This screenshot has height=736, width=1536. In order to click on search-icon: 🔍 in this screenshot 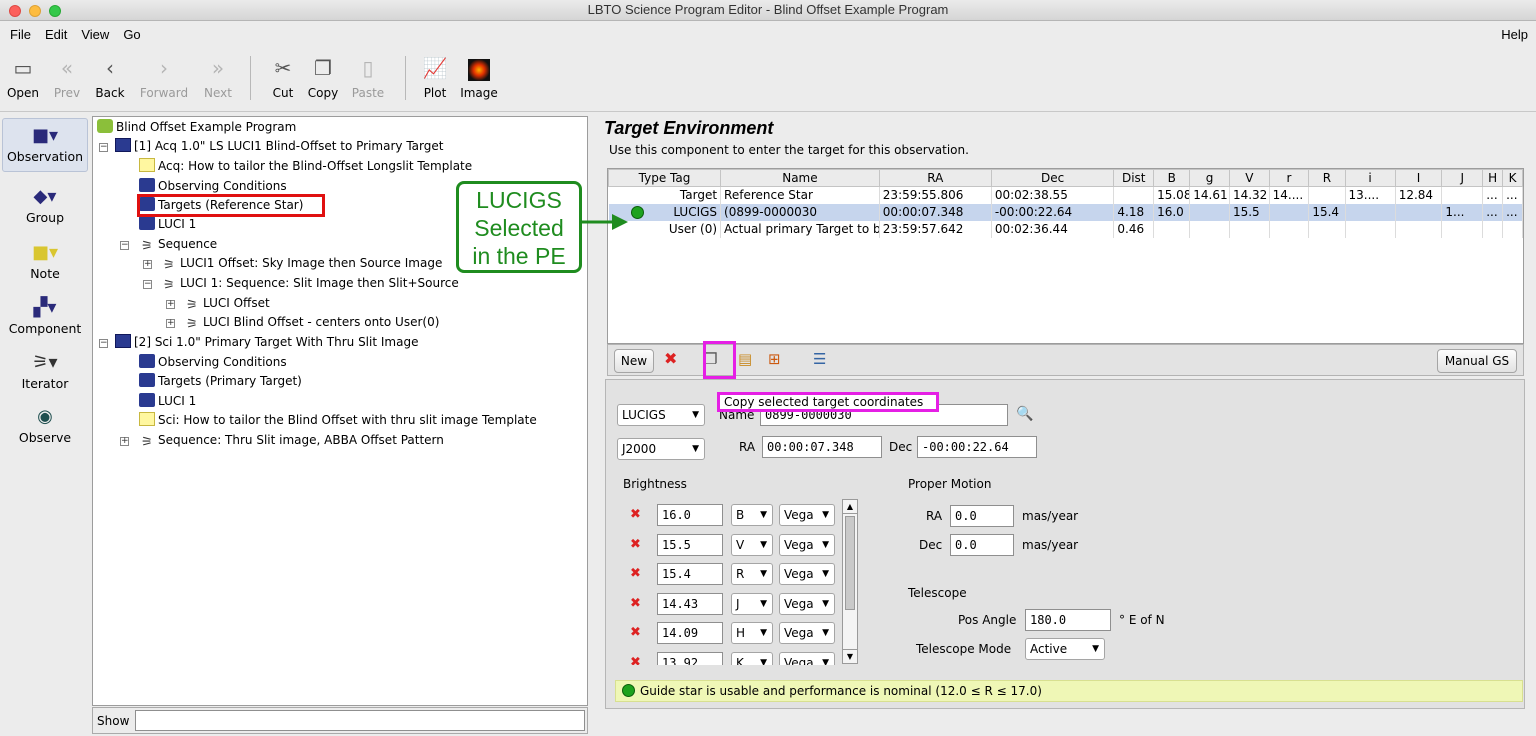, I will do `click(1024, 414)`.